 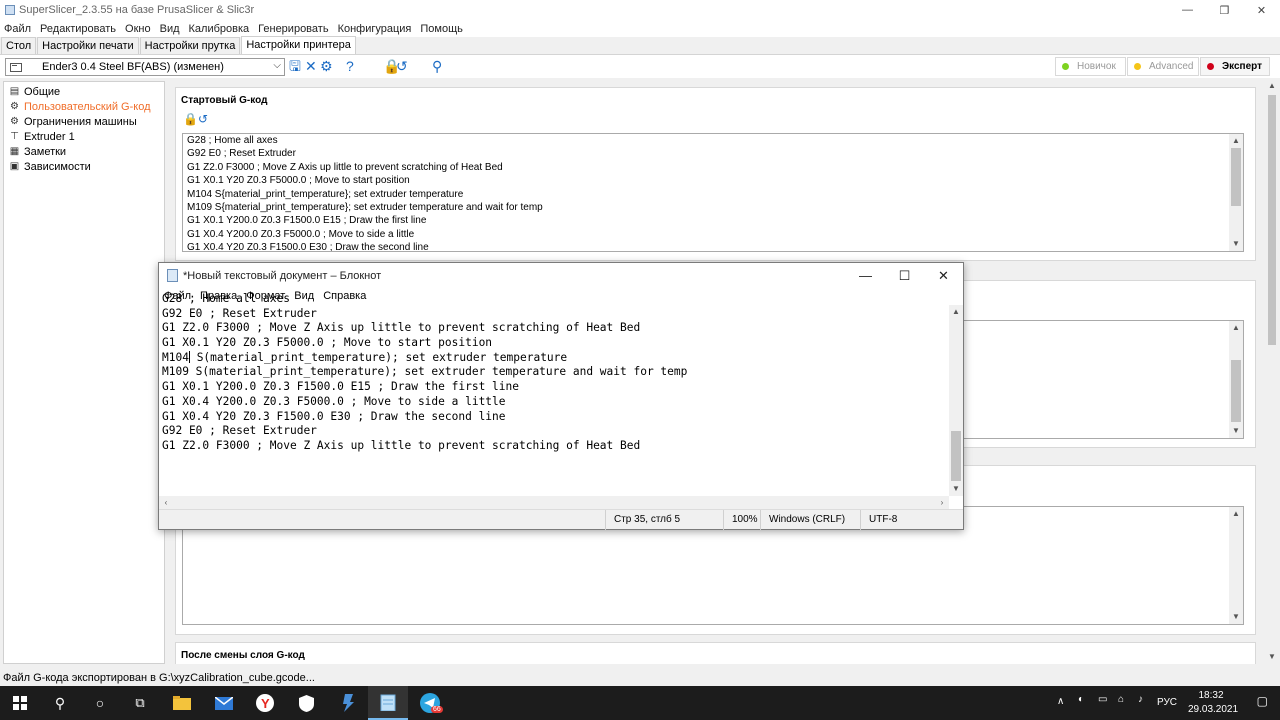 I want to click on close-button: ✕, so click(x=1261, y=10).